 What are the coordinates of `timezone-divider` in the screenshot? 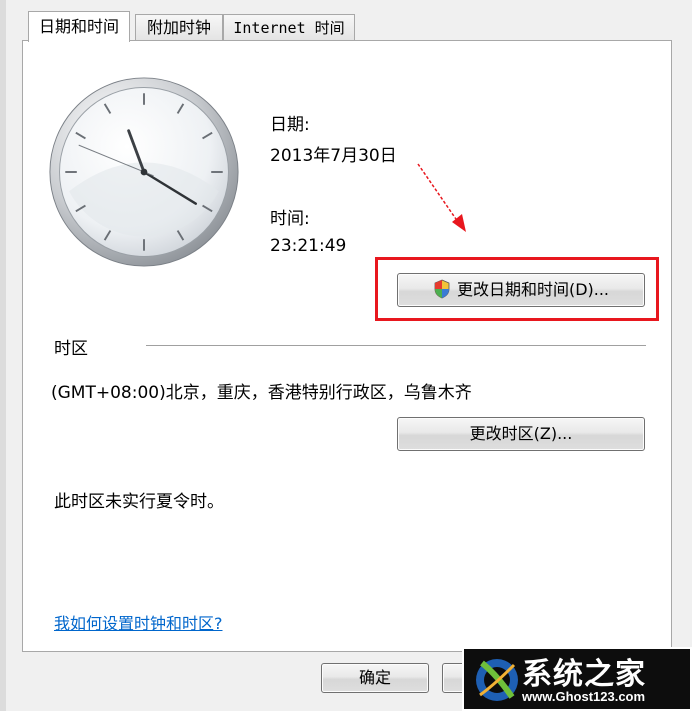 It's located at (396, 345).